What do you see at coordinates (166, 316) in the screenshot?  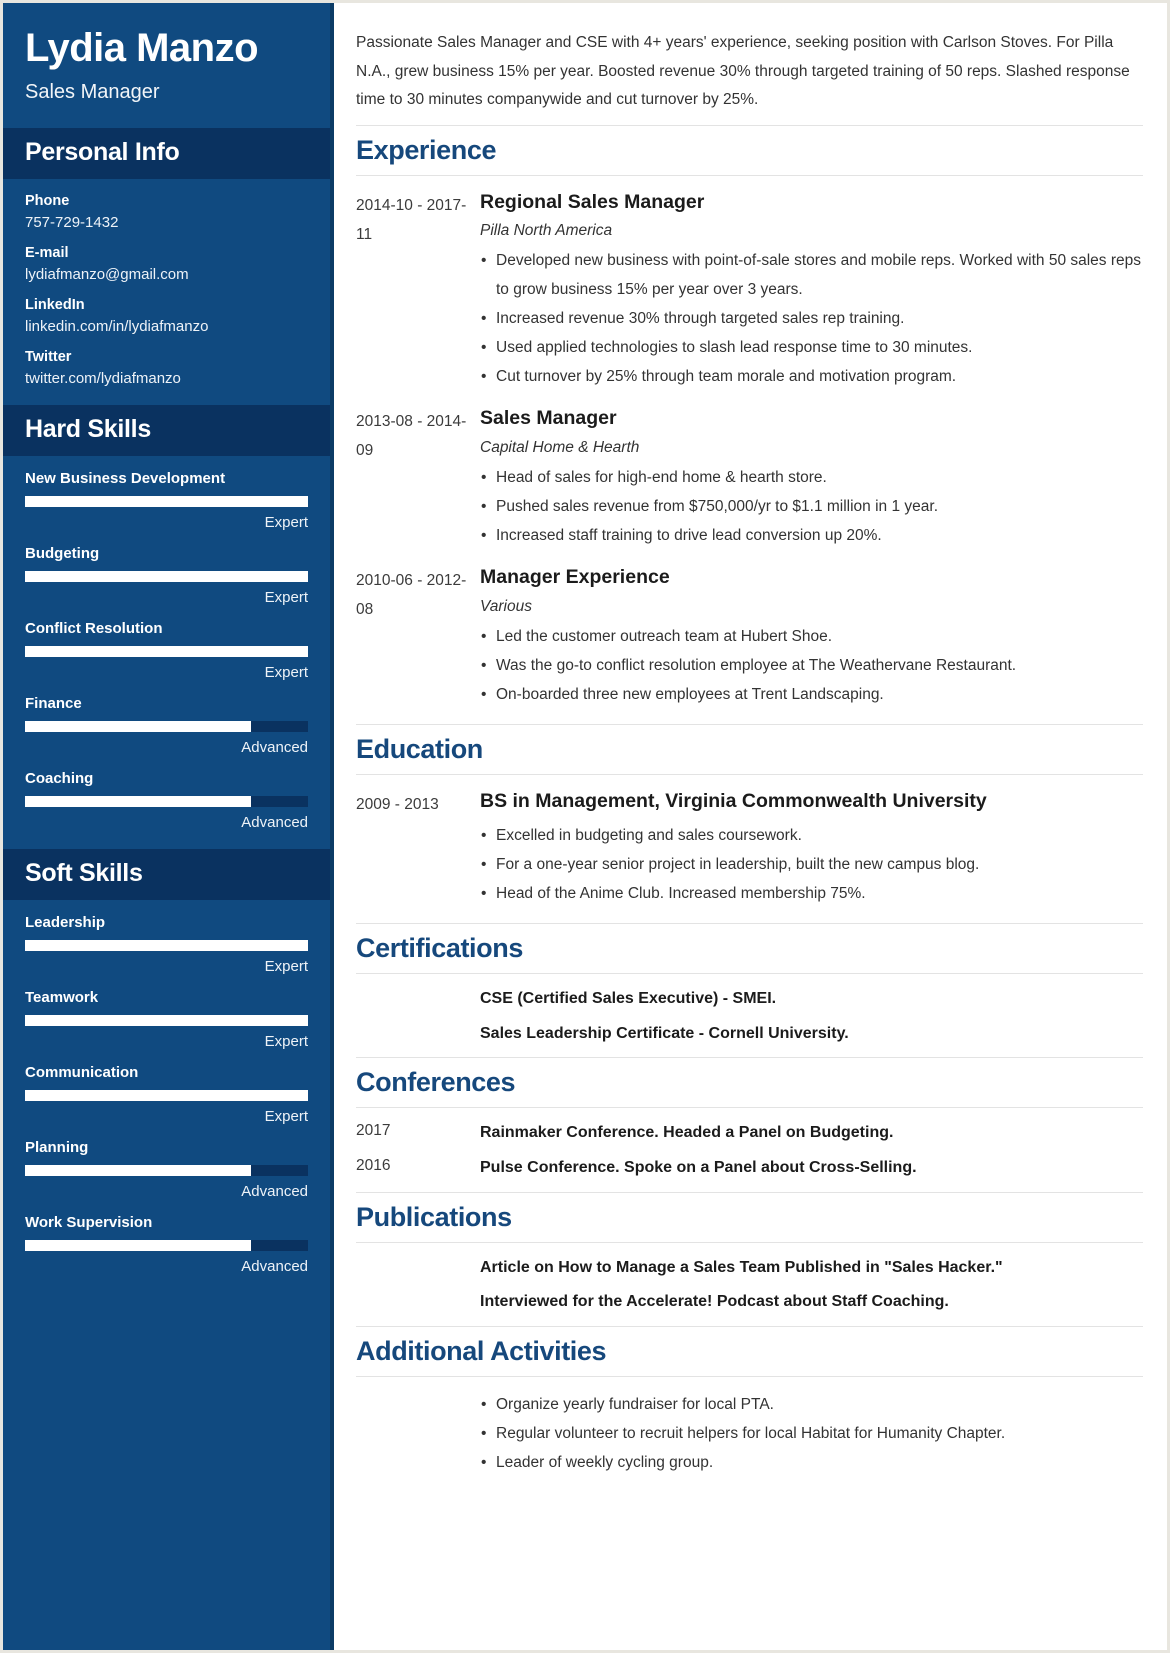 I see `contact-item: LinkedIn linkedin.com/in/lydiafmanzo` at bounding box center [166, 316].